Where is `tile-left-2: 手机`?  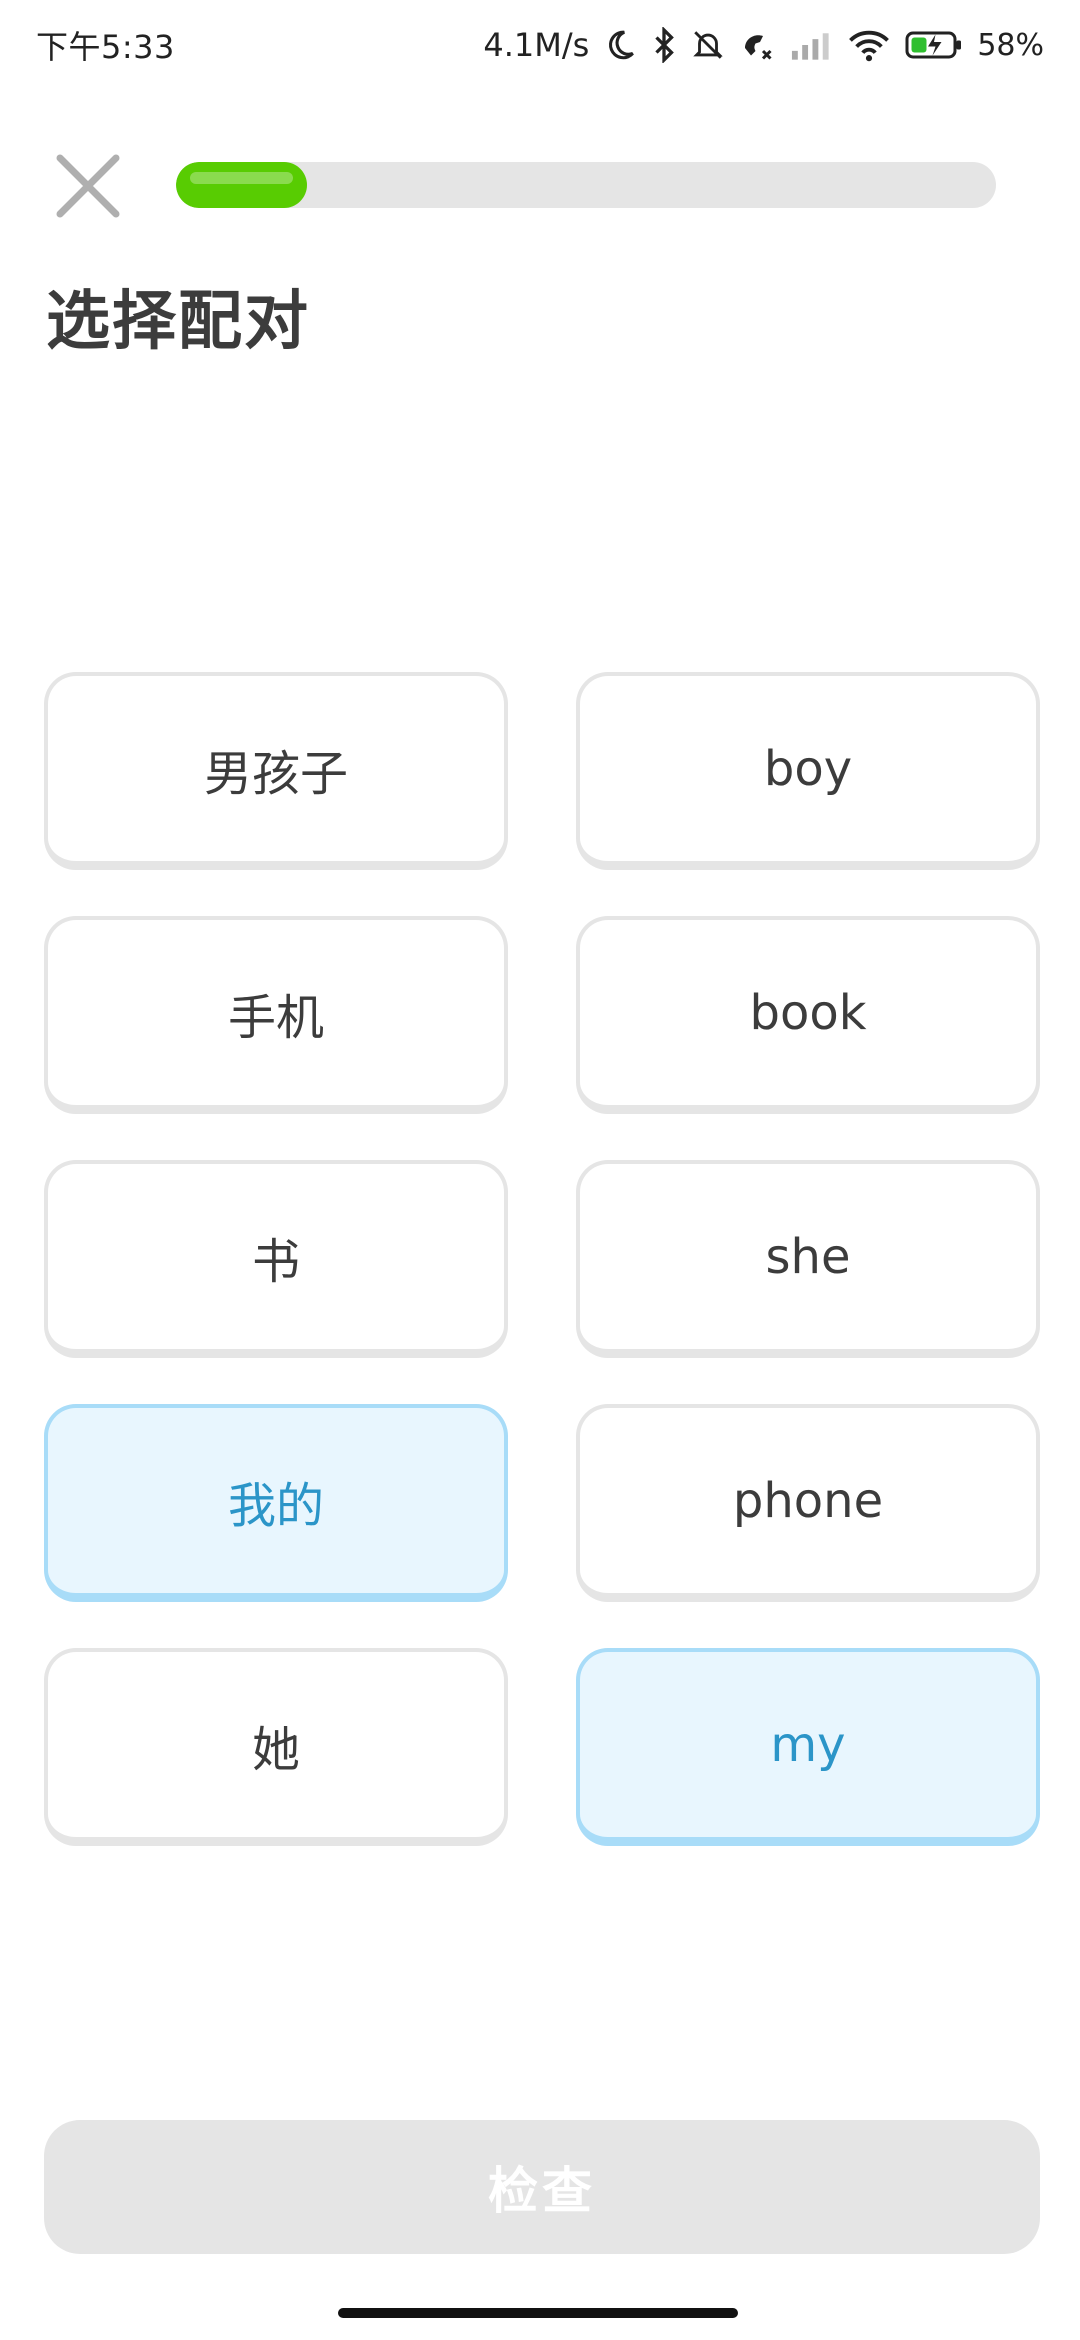 tile-left-2: 手机 is located at coordinates (276, 1015).